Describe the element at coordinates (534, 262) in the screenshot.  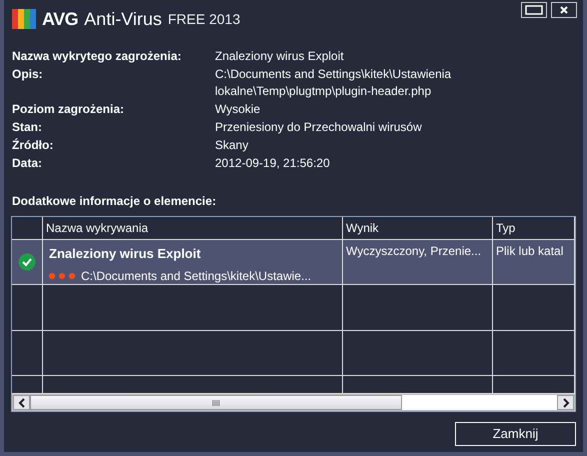
I see `table-cell: Plik lub katal` at that location.